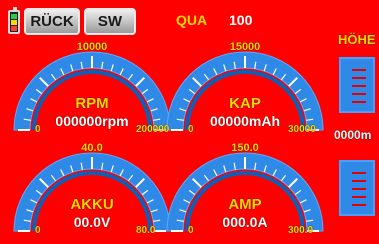 This screenshot has height=244, width=379. Describe the element at coordinates (245, 103) in the screenshot. I see `capacity-gauge-title: KAP` at that location.